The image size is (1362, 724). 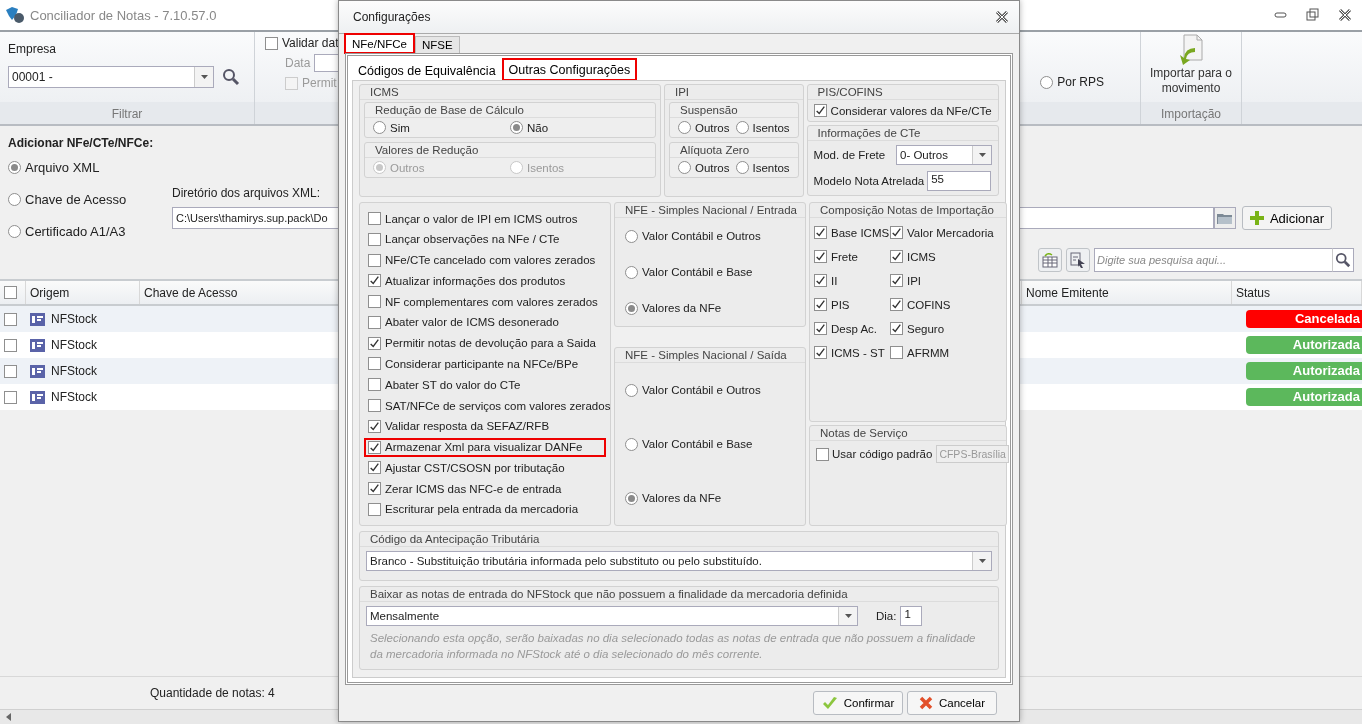 What do you see at coordinates (379, 43) in the screenshot?
I see `tab: NFe/NFCe` at bounding box center [379, 43].